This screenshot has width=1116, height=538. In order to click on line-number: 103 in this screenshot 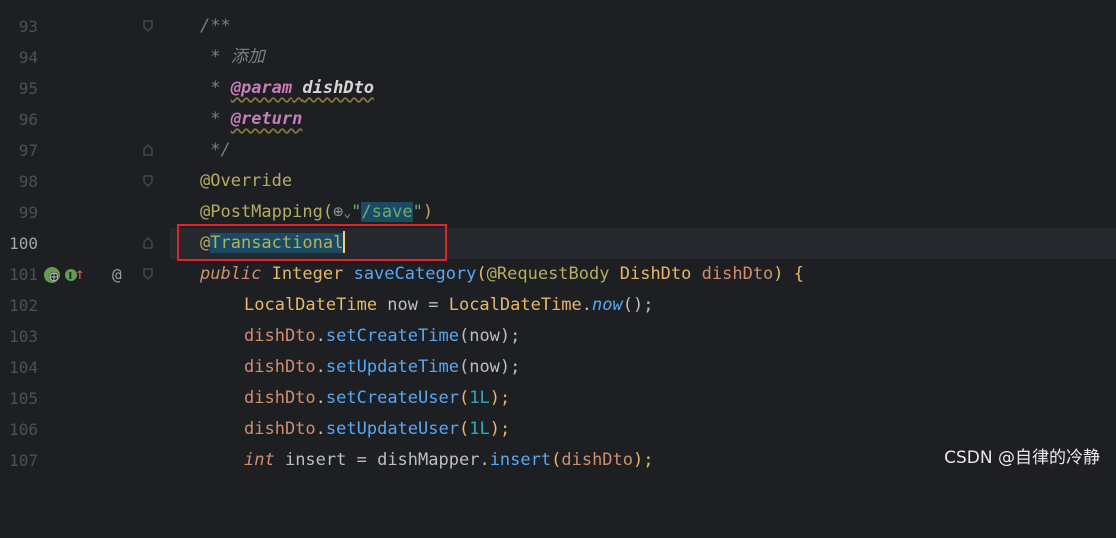, I will do `click(23, 336)`.